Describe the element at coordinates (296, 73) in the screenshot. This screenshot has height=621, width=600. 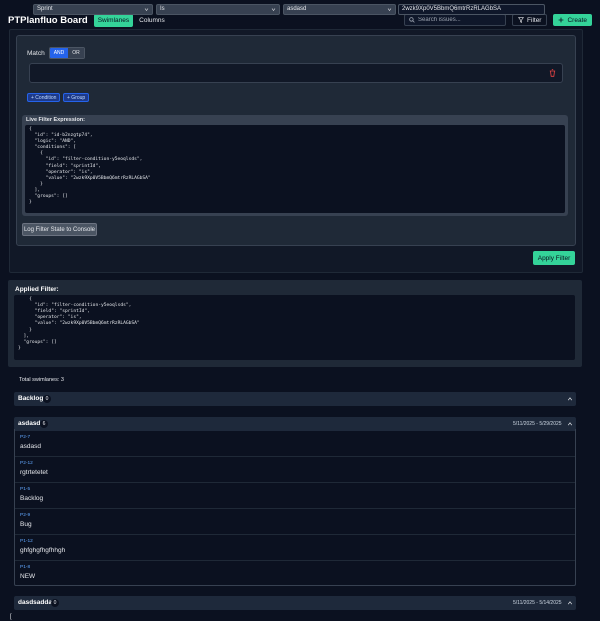
I see `condition-row` at that location.